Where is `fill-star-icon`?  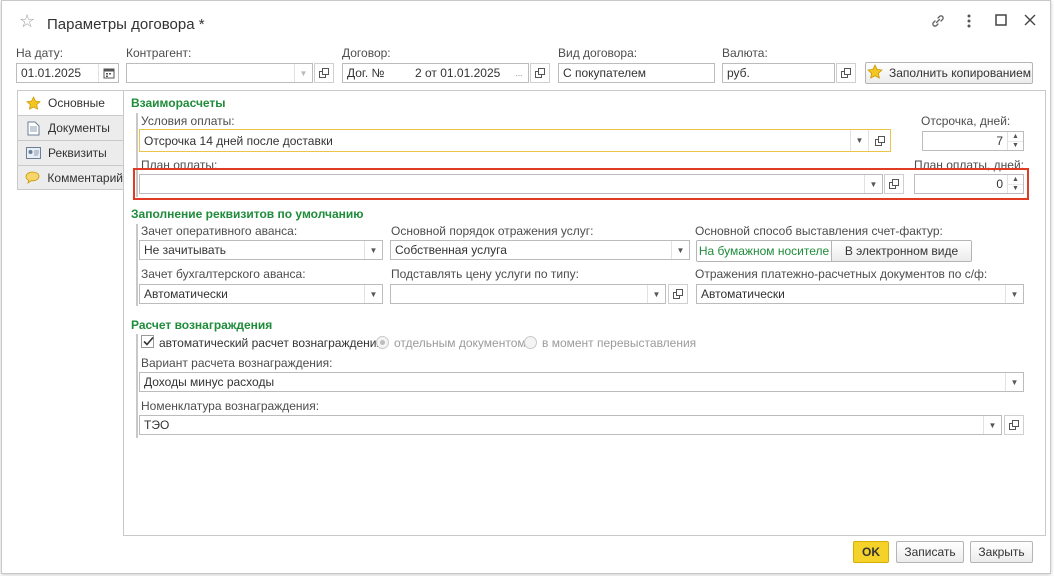
fill-star-icon is located at coordinates (875, 73).